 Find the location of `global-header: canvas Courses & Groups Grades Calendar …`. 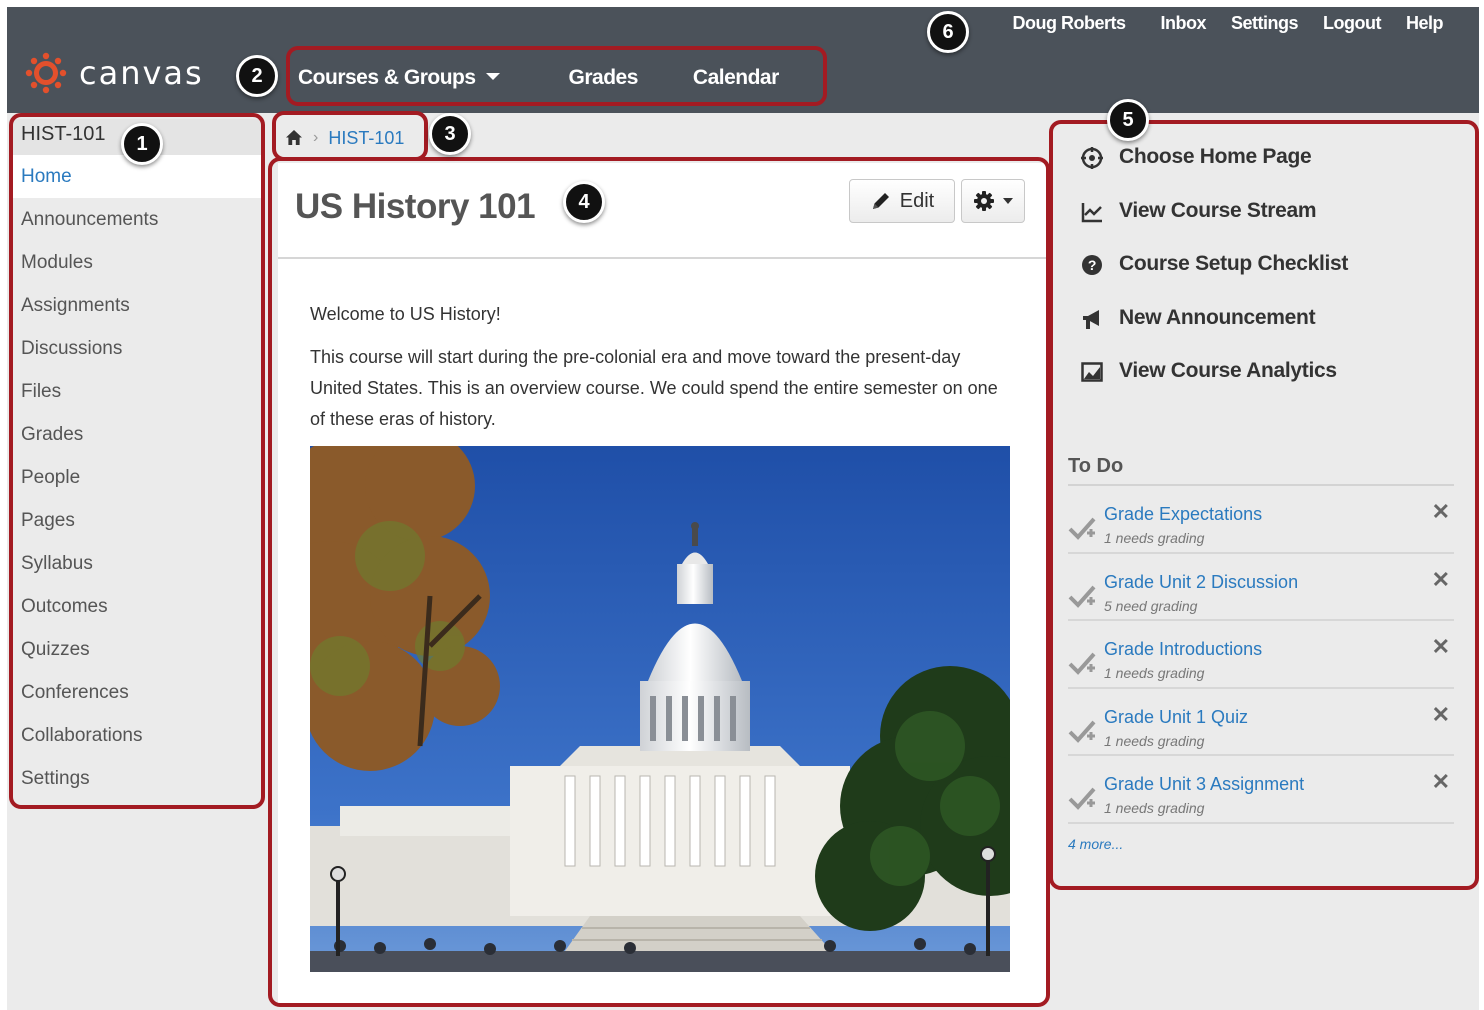

global-header: canvas Courses & Groups Grades Calendar … is located at coordinates (743, 60).